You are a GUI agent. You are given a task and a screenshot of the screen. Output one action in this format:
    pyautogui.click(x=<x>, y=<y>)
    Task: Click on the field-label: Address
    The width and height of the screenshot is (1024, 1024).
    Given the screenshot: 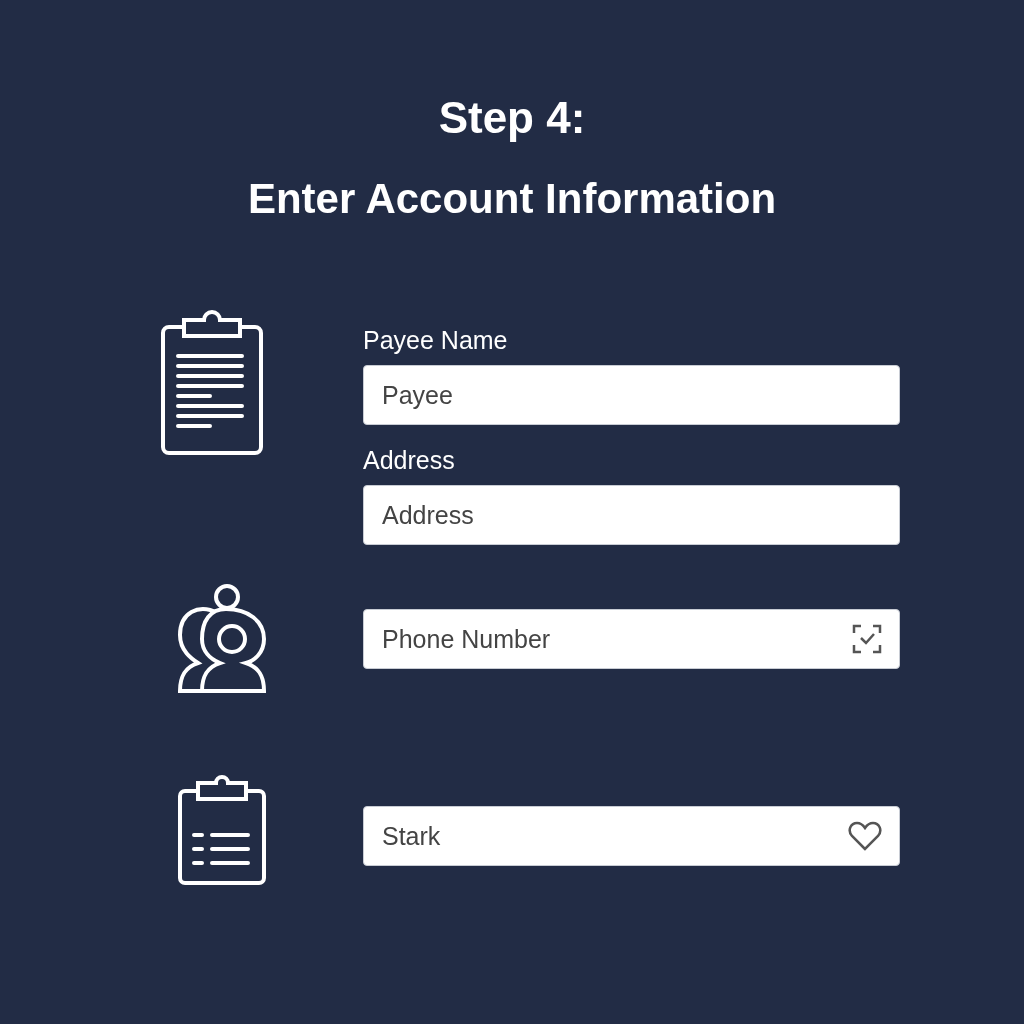 What is the action you would take?
    pyautogui.click(x=409, y=460)
    